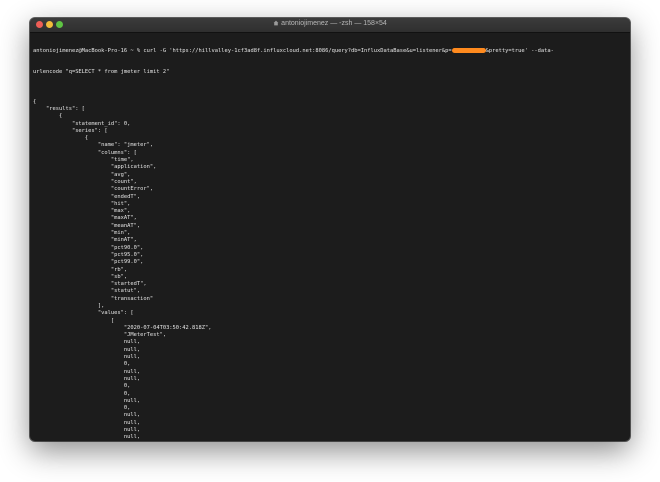  Describe the element at coordinates (87, 225) in the screenshot. I see `output-line: "meanAT",` at that location.